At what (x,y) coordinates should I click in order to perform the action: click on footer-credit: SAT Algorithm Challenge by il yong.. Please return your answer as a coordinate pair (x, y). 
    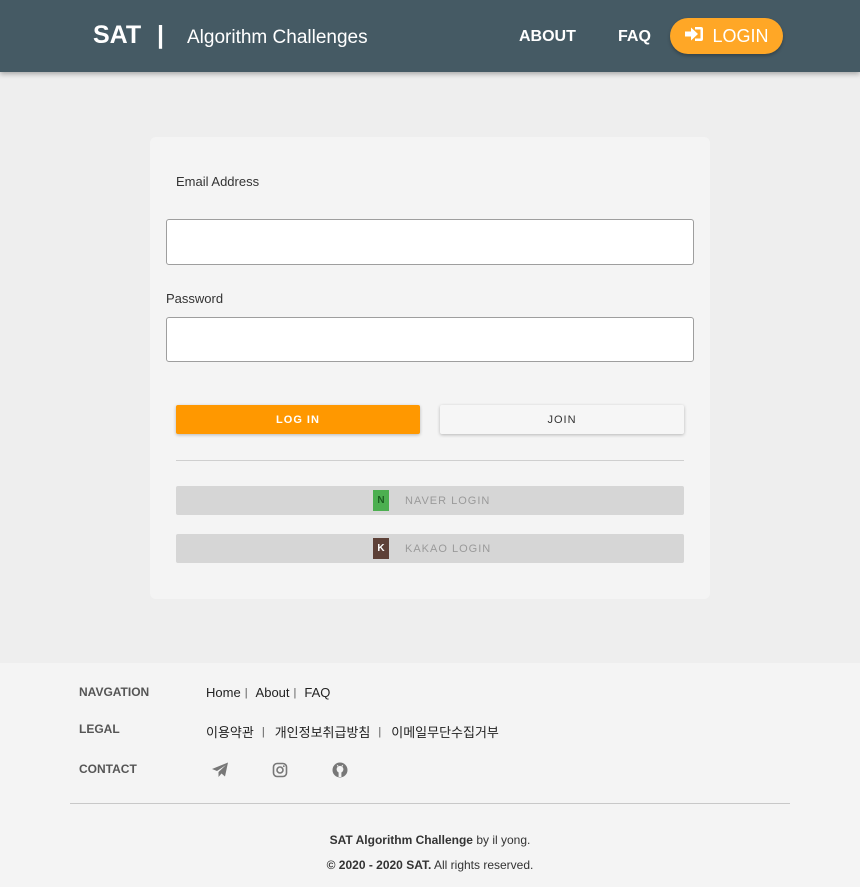
    Looking at the image, I should click on (430, 840).